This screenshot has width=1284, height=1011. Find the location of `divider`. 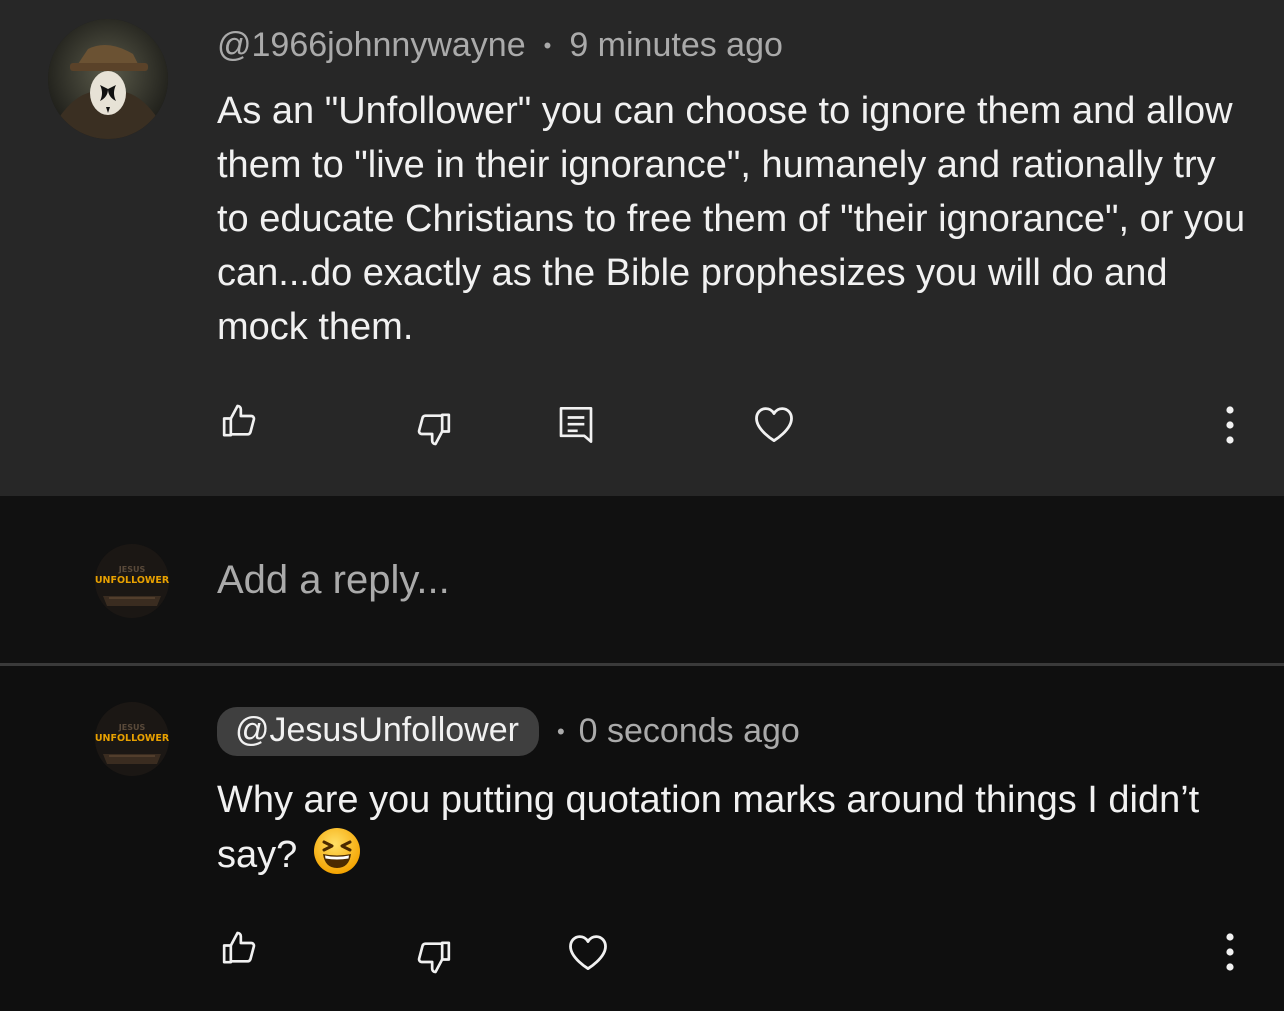

divider is located at coordinates (642, 664).